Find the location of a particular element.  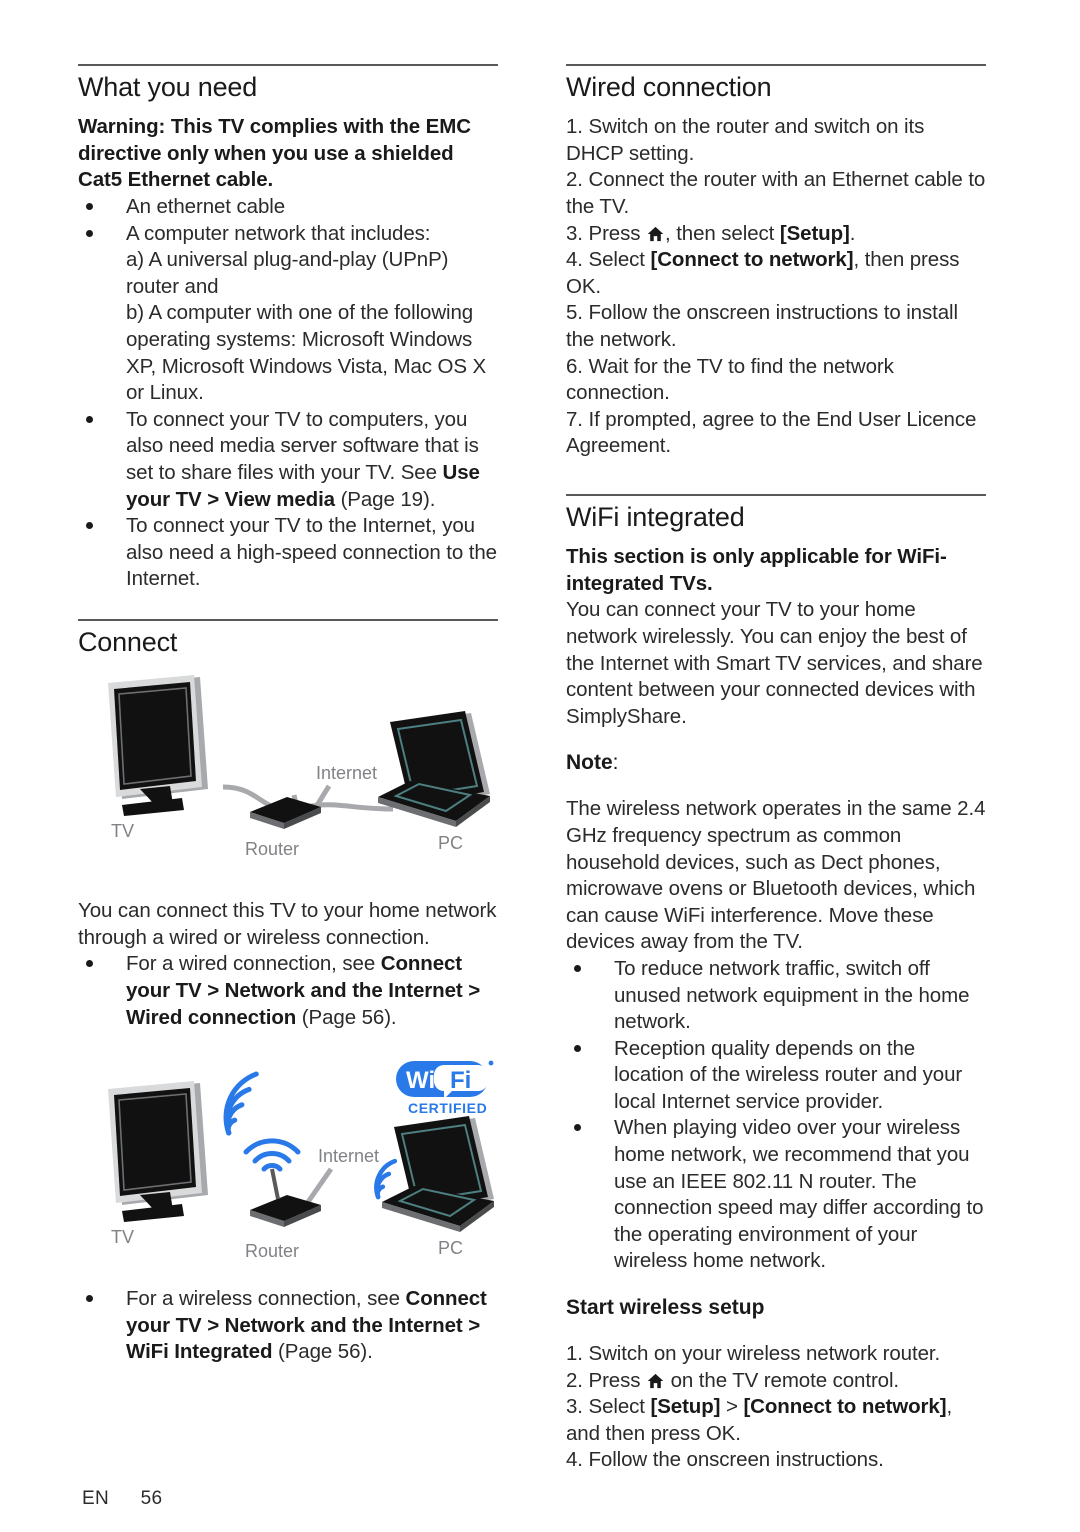

text-run: For a wireless connection, see is located at coordinates (266, 1299).